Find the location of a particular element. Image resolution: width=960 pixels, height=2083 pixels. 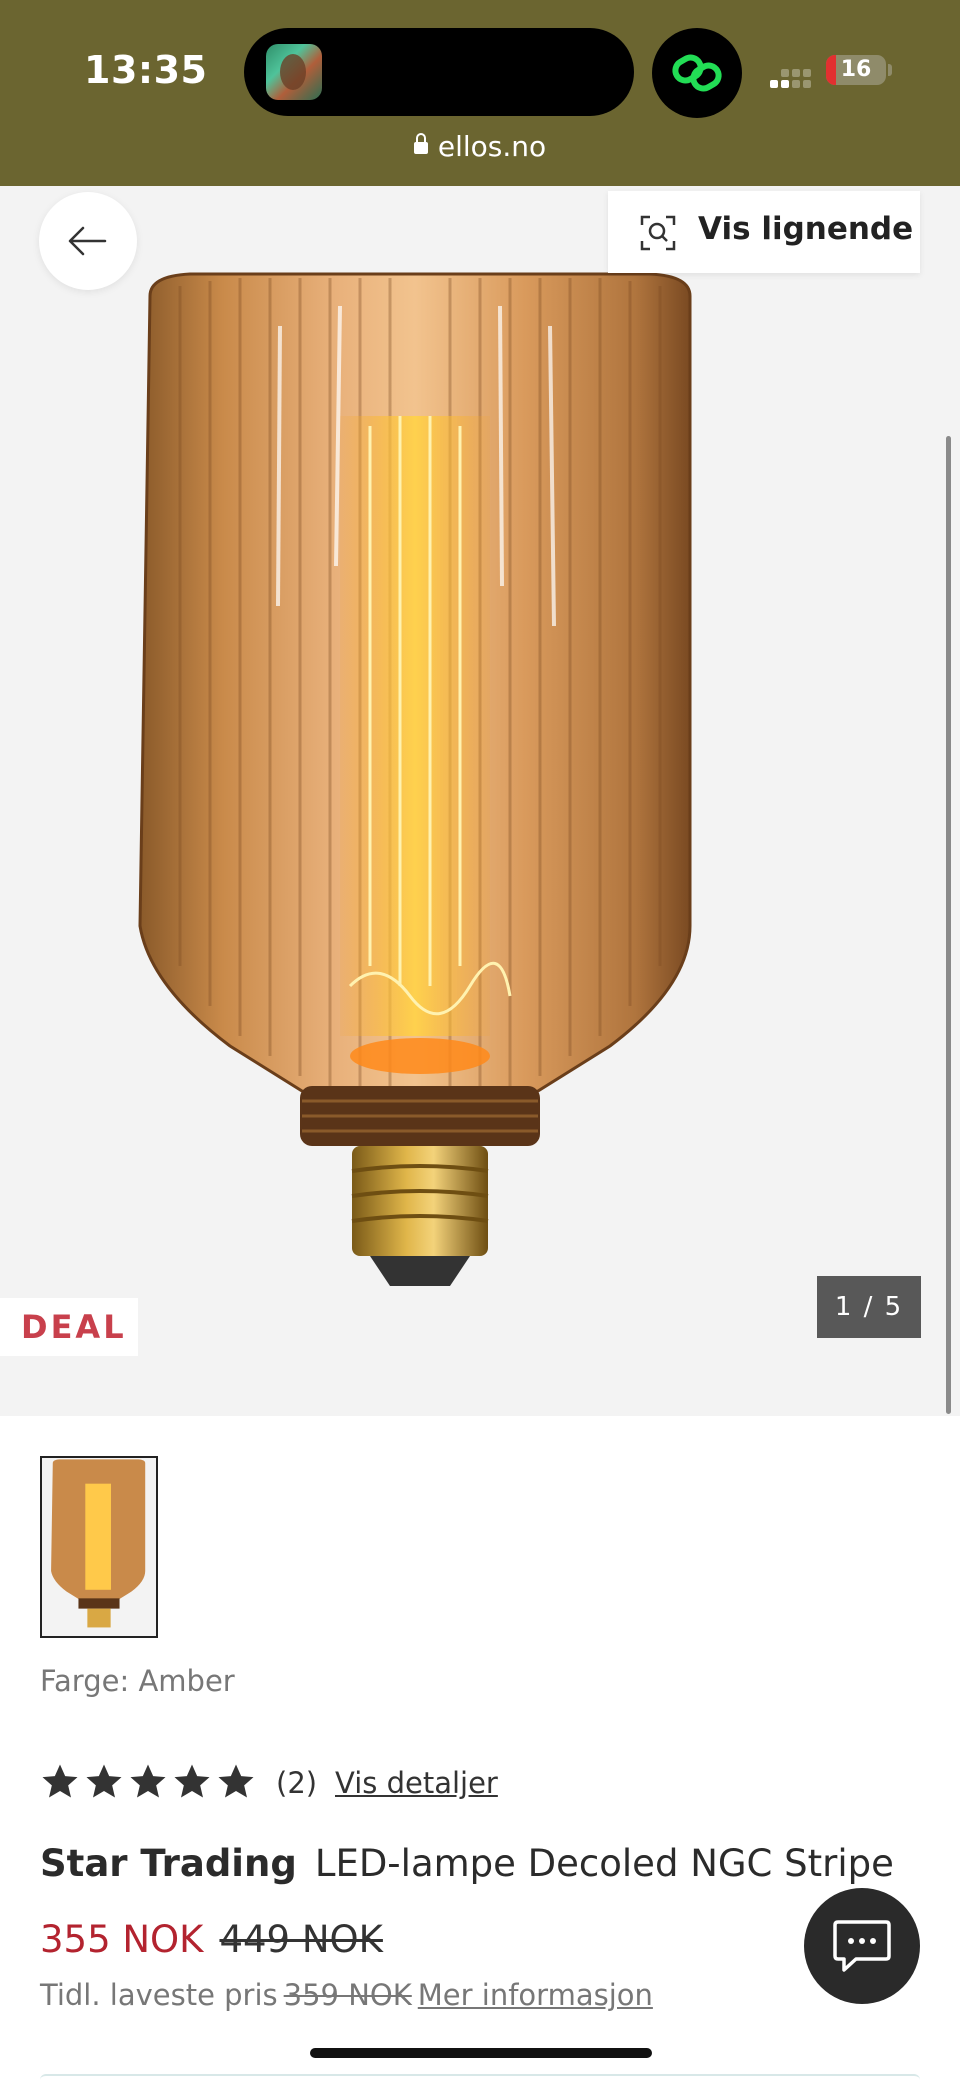

url-text: ellos.no is located at coordinates (492, 146).